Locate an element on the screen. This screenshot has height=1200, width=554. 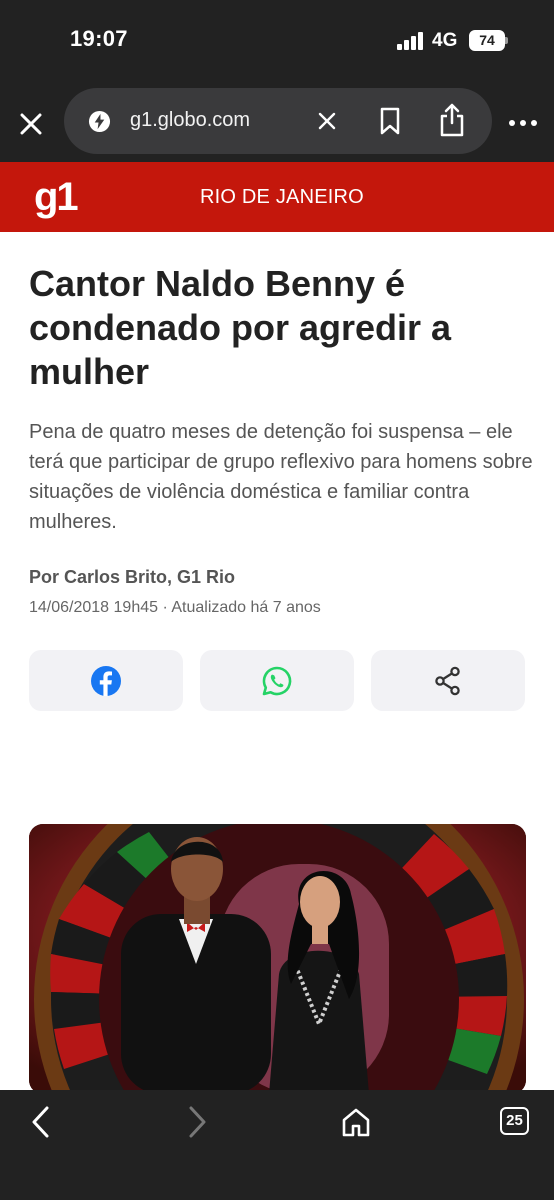
facebook-icon is located at coordinates (106, 681).